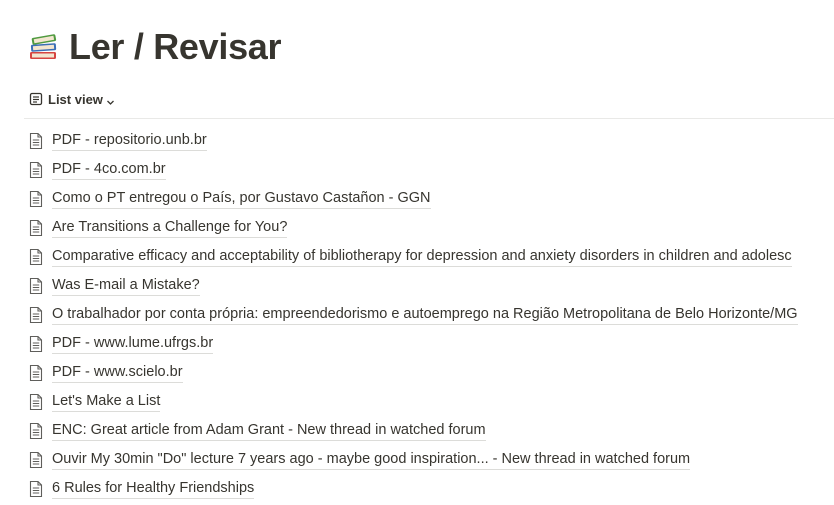 The width and height of the screenshot is (834, 505). Describe the element at coordinates (126, 286) in the screenshot. I see `list-item-title: Was E-mail a Mistake?` at that location.